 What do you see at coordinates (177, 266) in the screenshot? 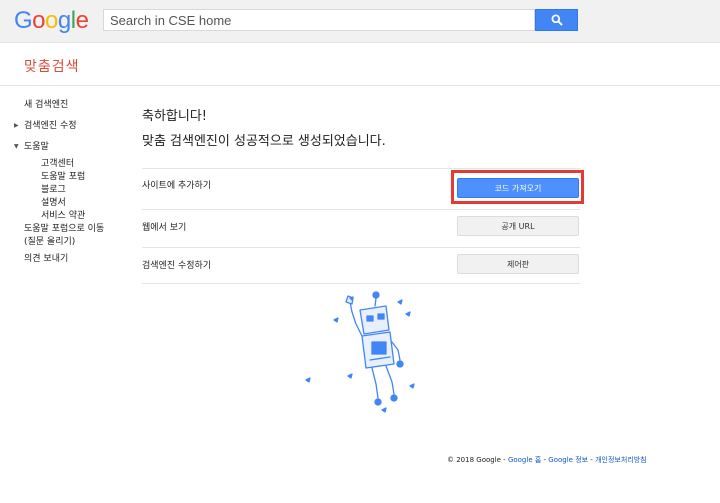
I see `row-label: 검색엔진 수정하기` at bounding box center [177, 266].